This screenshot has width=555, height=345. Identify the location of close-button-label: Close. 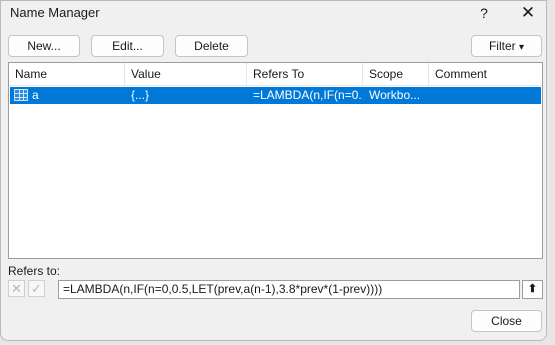
(506, 321).